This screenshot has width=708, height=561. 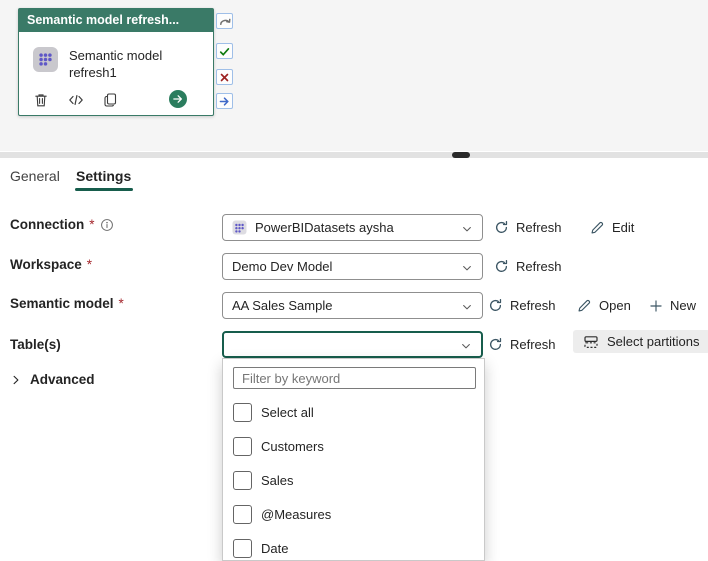 What do you see at coordinates (591, 341) in the screenshot?
I see `partitions-icon` at bounding box center [591, 341].